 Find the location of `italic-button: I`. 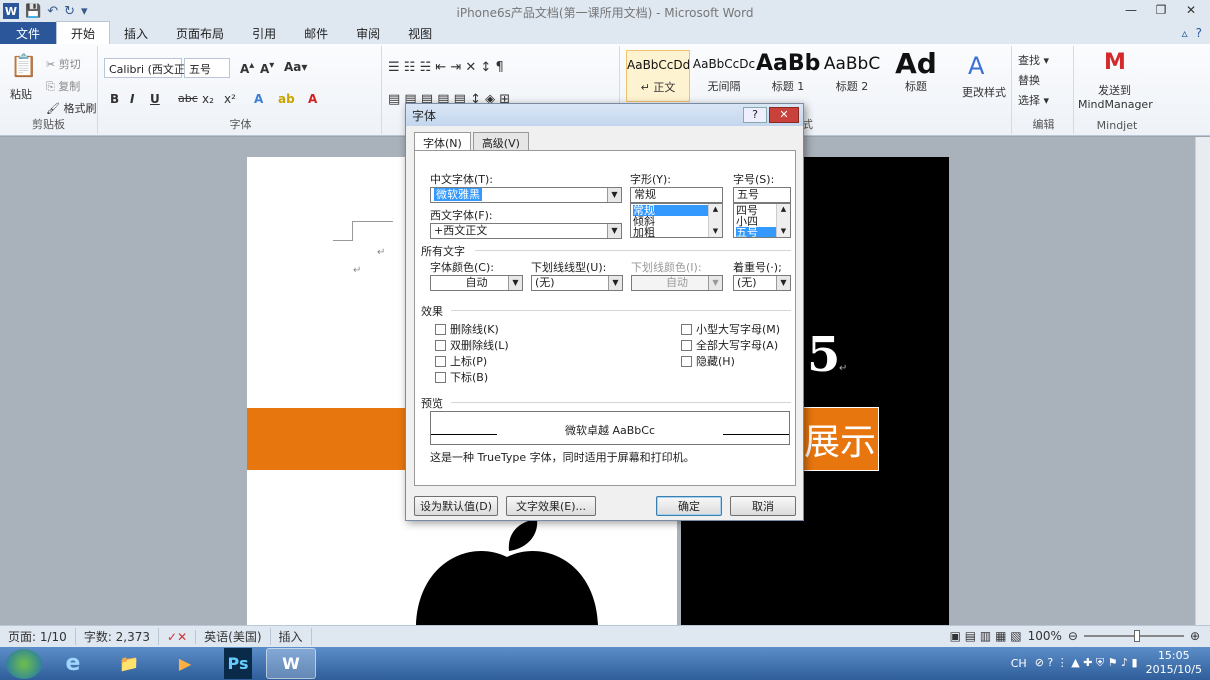

italic-button: I is located at coordinates (132, 99).